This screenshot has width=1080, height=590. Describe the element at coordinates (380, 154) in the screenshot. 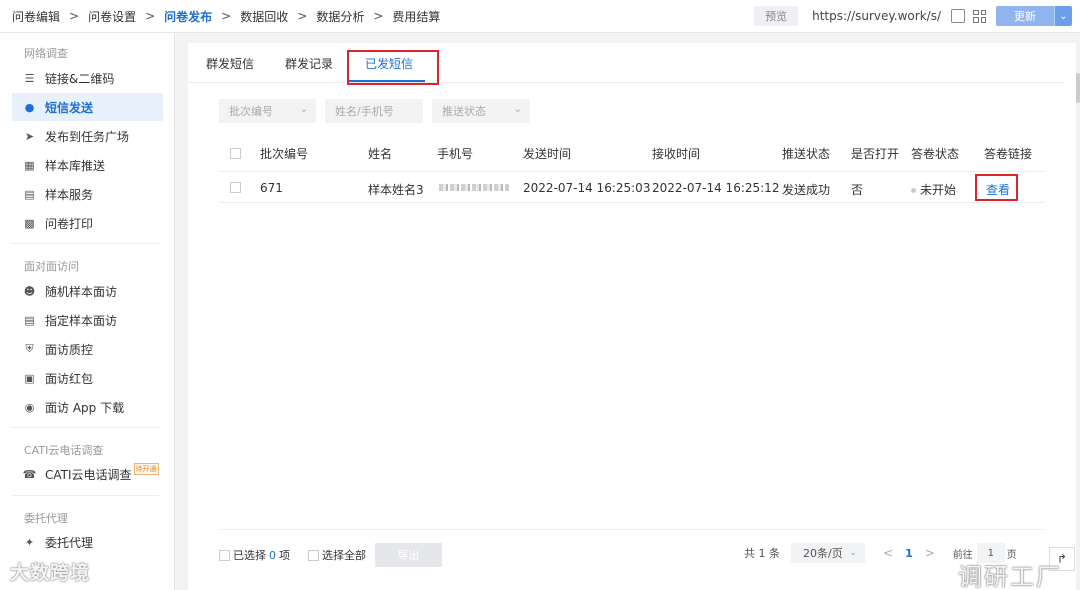

I see `column-header: 姓名` at that location.